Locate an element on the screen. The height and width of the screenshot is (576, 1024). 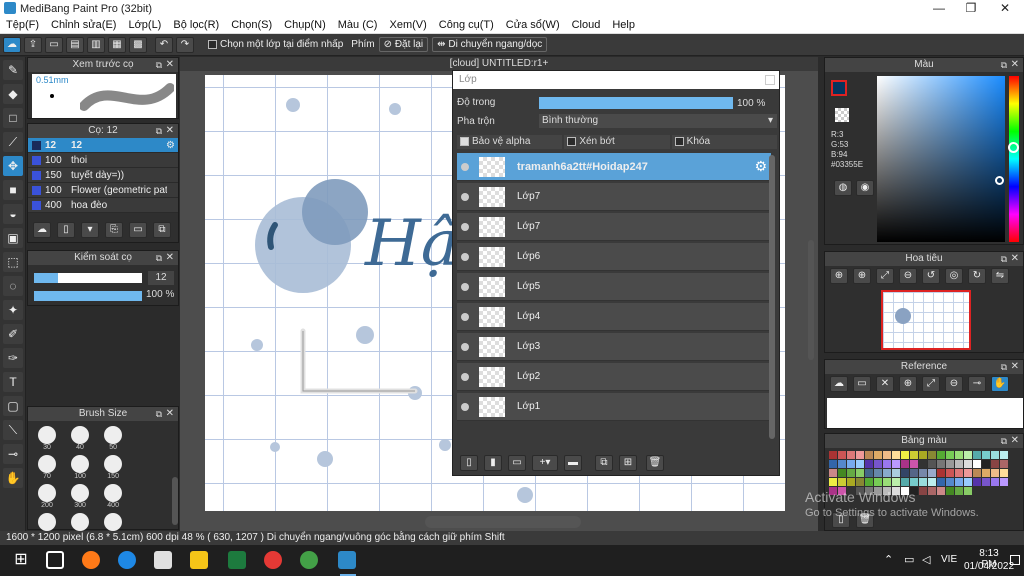
select-layer-option: Chọn một lớp tại điểm nhấp is located at coordinates (275, 44).